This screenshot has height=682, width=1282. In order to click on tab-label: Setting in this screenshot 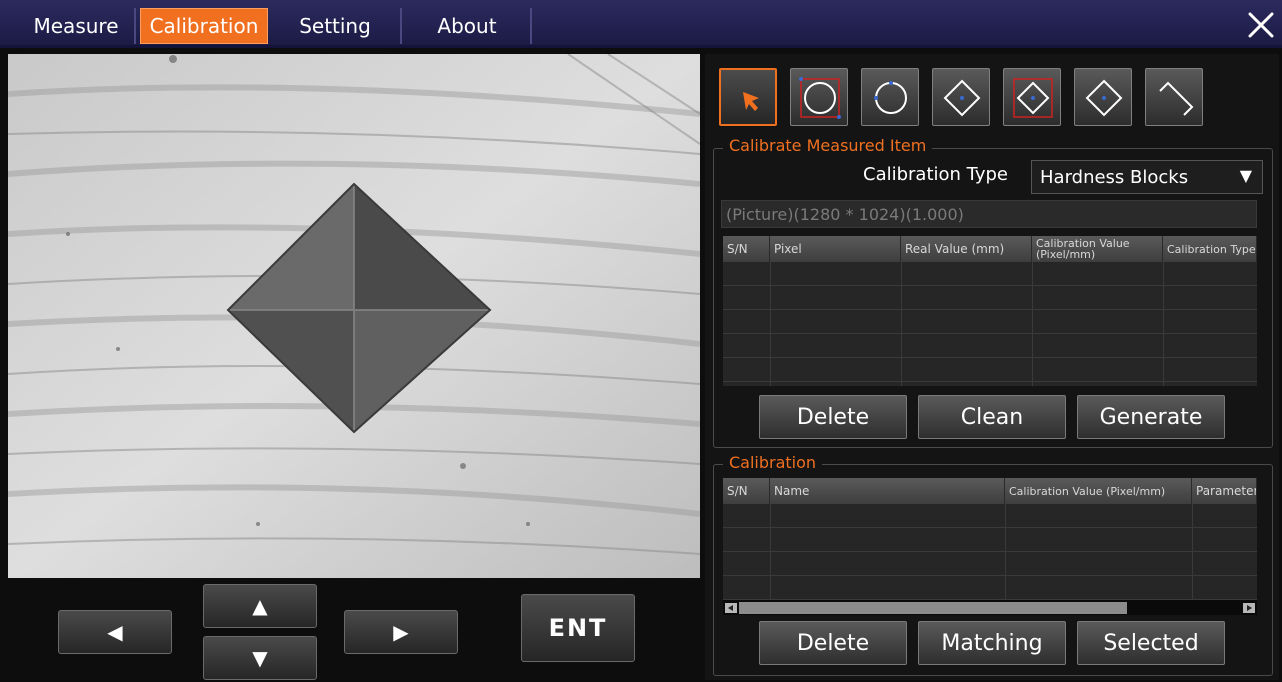, I will do `click(335, 26)`.